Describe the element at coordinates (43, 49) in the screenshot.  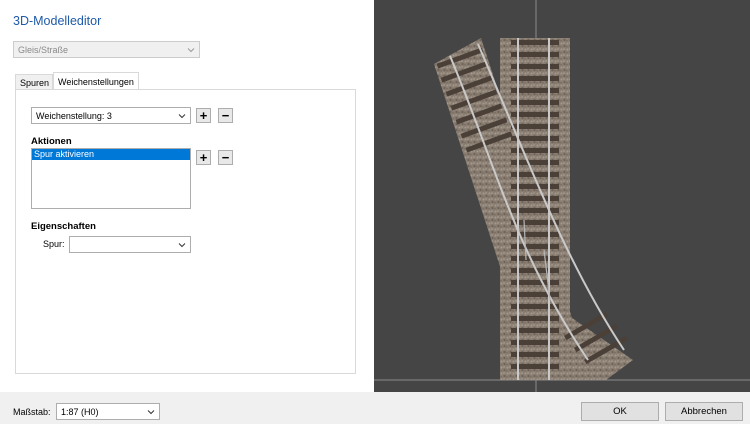
I see `type-select-value: Gleis/Straße` at that location.